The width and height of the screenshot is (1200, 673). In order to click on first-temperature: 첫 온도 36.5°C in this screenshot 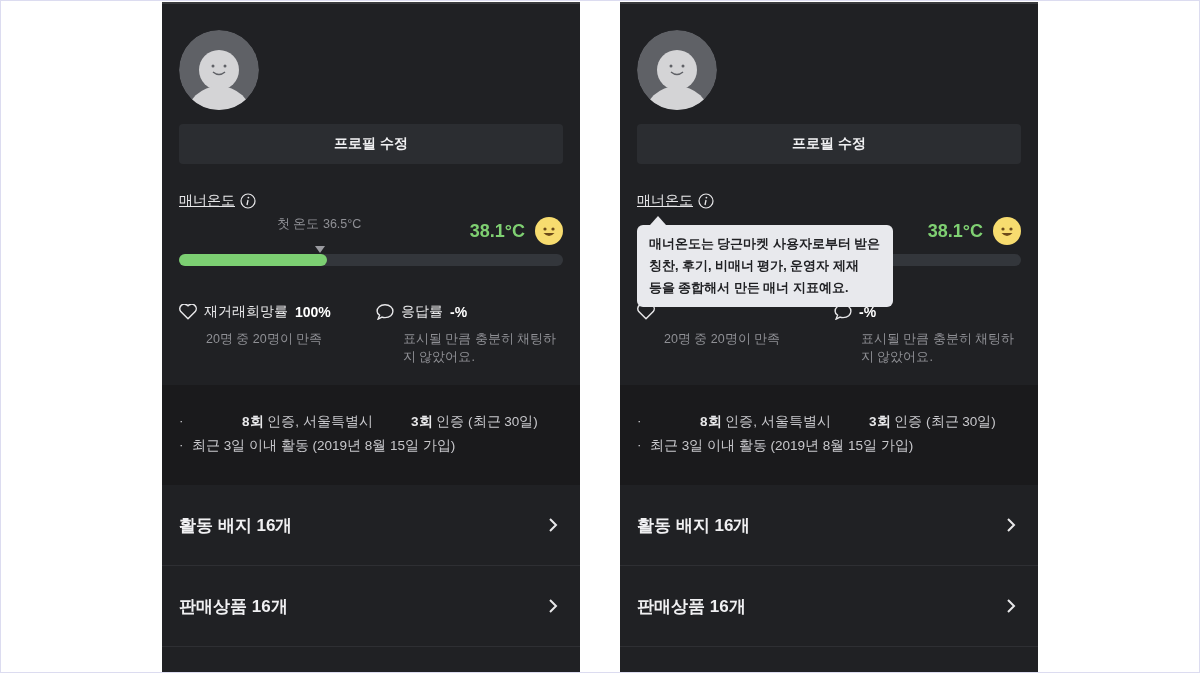, I will do `click(319, 224)`.